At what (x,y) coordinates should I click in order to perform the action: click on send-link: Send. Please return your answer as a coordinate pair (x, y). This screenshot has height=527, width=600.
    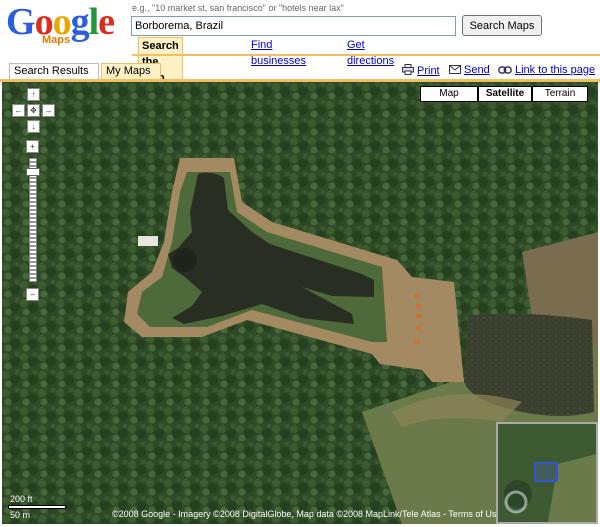
    Looking at the image, I should click on (477, 70).